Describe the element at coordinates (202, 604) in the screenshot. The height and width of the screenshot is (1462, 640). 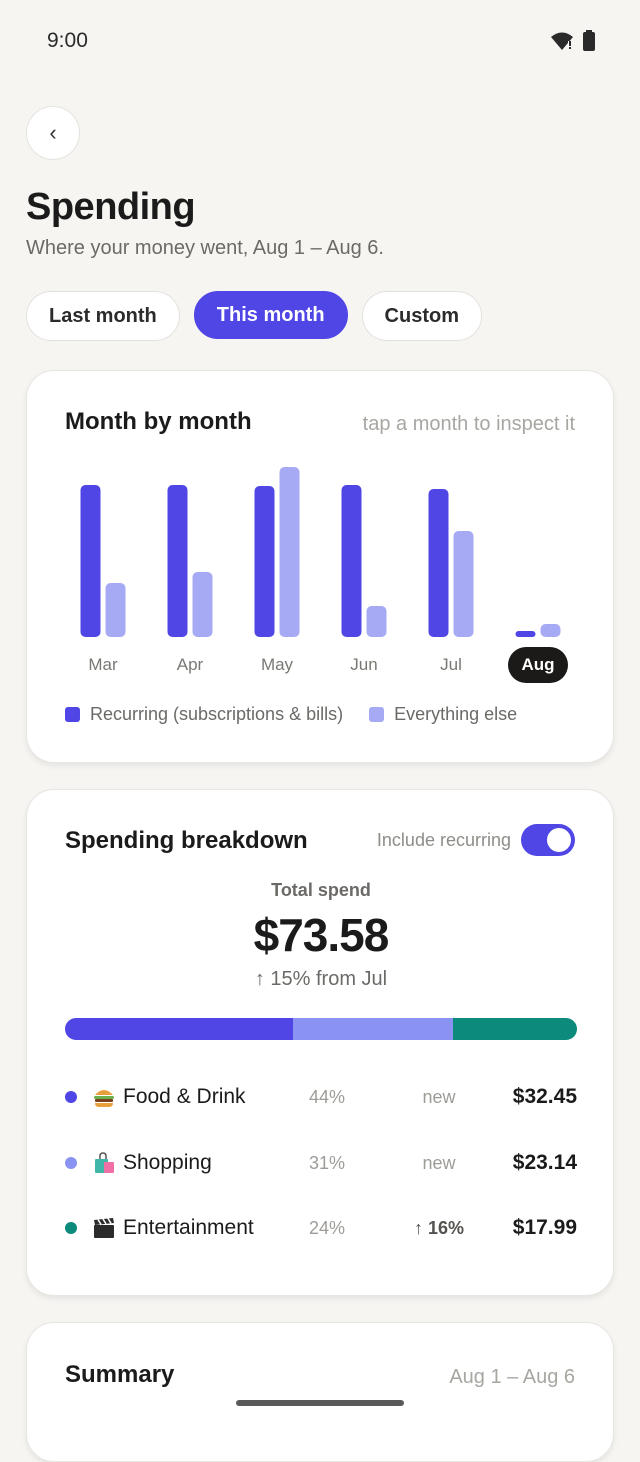
I see `bar-apr-other` at that location.